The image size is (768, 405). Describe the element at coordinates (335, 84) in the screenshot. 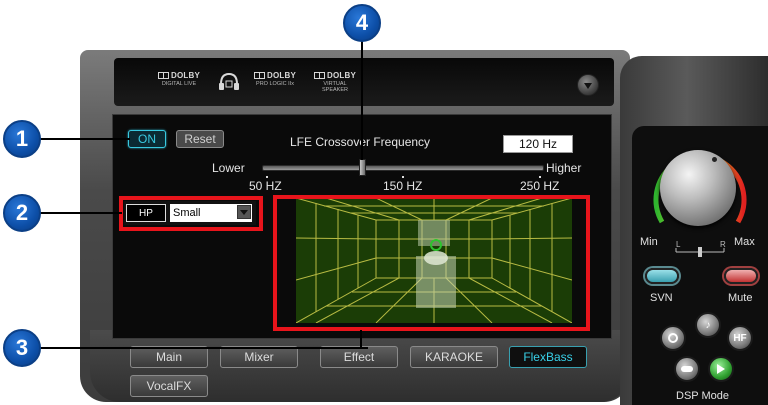

I see `dolby-virtual-speaker-logo: DOLBY VIRTUAL SPEAKER` at that location.